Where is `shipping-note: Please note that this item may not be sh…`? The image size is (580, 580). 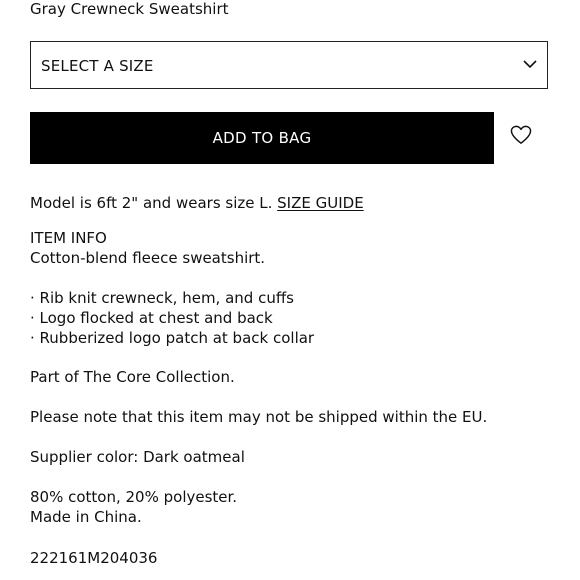
shipping-note: Please note that this item may not be sh… is located at coordinates (259, 417).